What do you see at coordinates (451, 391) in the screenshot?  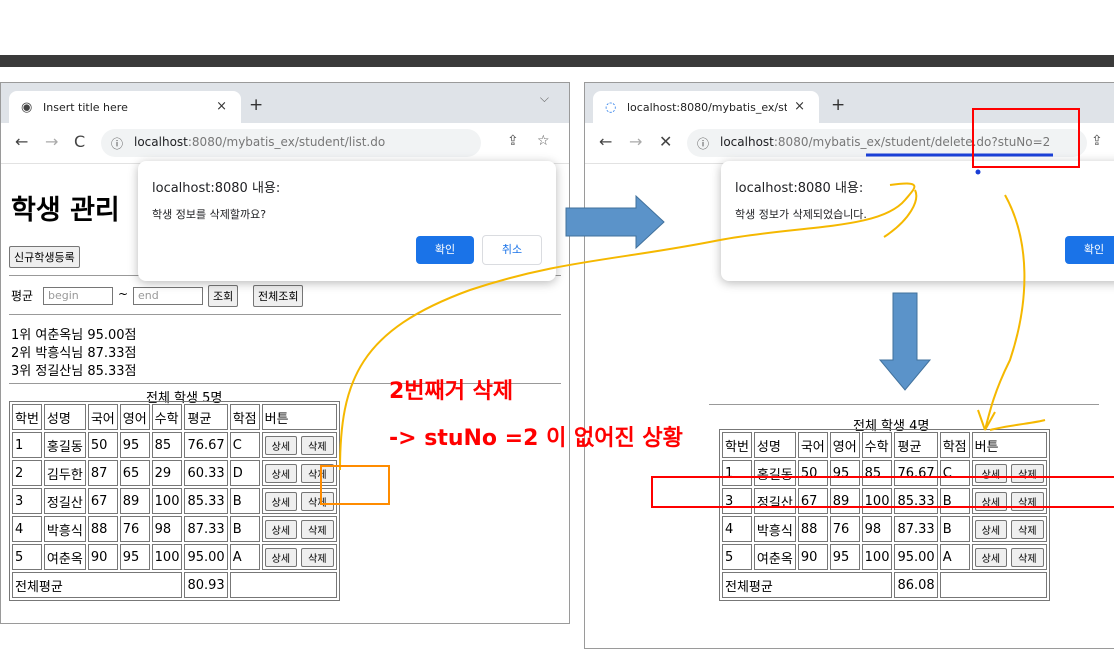 I see `annotation-line-1: 2번째거 삭제` at bounding box center [451, 391].